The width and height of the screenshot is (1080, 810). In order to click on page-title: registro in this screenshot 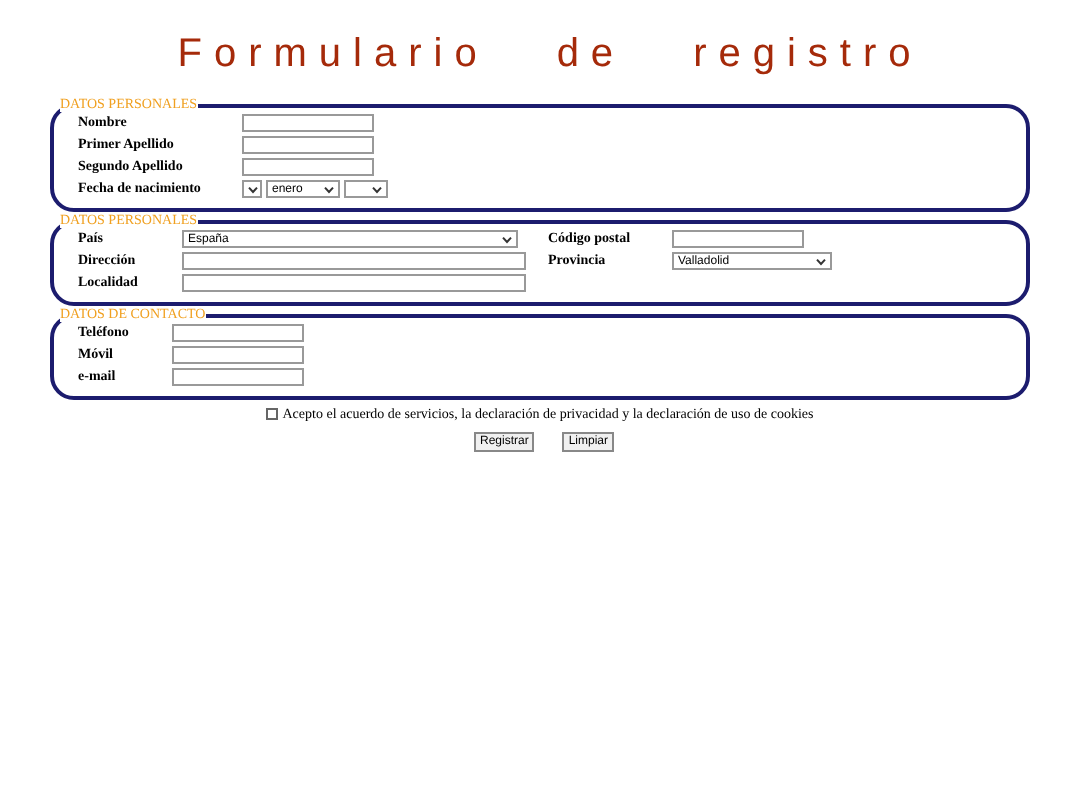, I will do `click(808, 54)`.